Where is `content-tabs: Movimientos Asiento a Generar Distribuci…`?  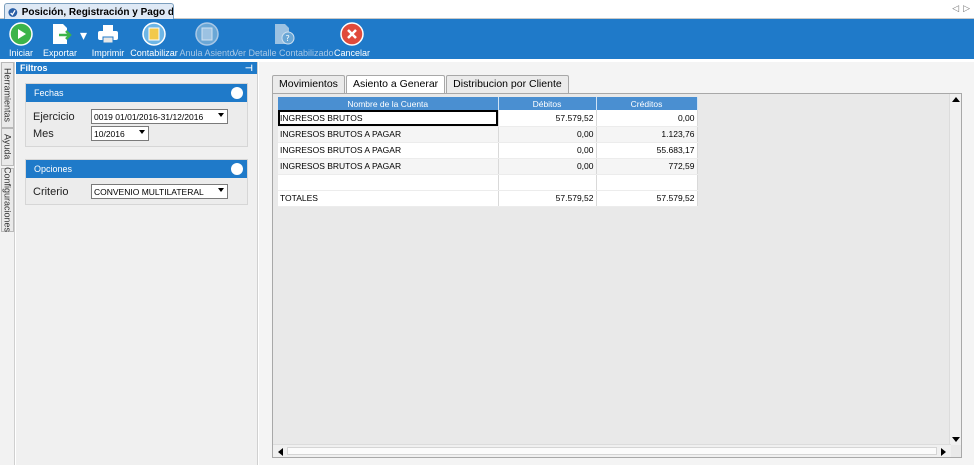
content-tabs: Movimientos Asiento a Generar Distribuci… is located at coordinates (421, 84).